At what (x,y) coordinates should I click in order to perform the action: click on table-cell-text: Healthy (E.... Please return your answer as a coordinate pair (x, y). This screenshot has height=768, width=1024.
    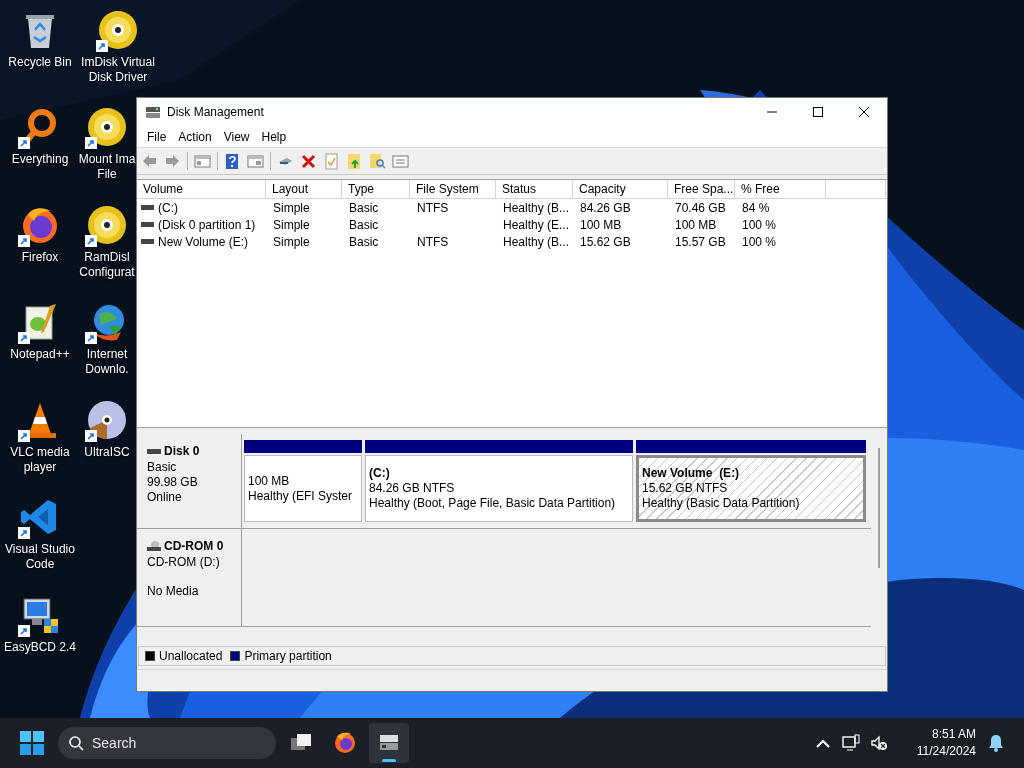
    Looking at the image, I should click on (536, 225).